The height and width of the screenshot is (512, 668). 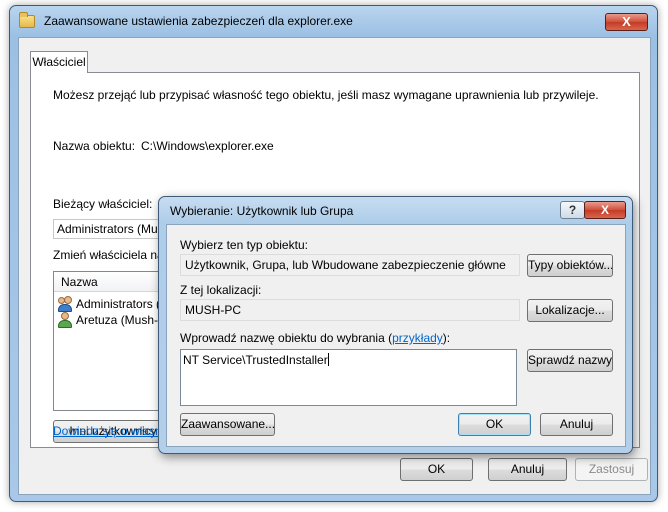 I want to click on tab-owner: Właściciel, so click(x=59, y=62).